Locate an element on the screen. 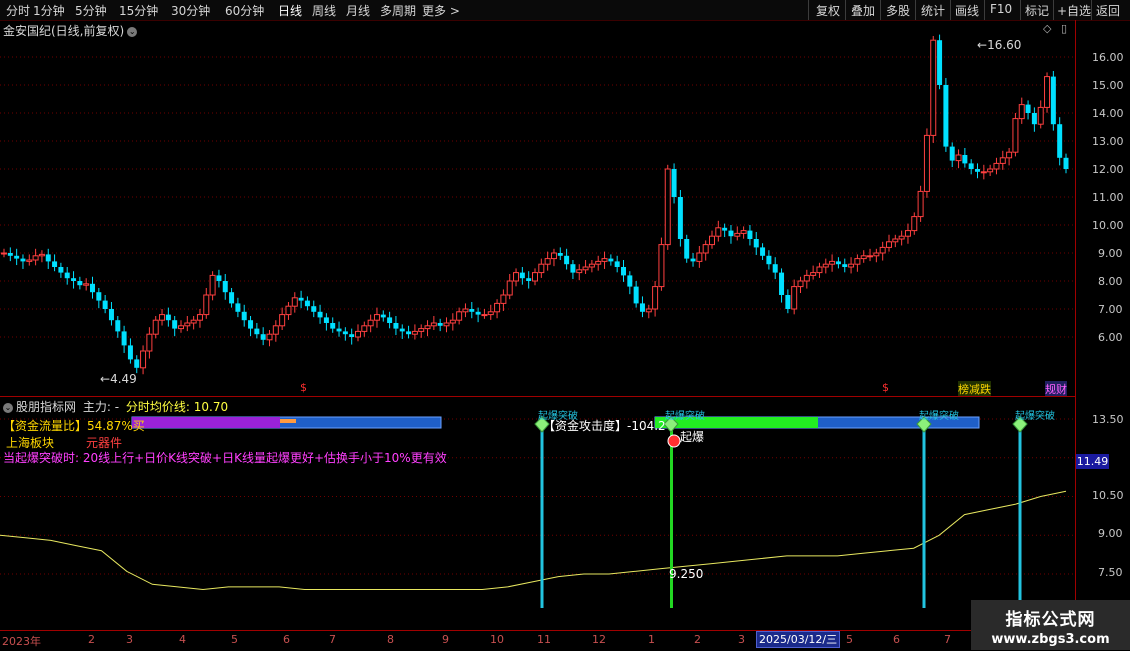 This screenshot has width=1130, height=651. period-1min: 1分钟 is located at coordinates (49, 10).